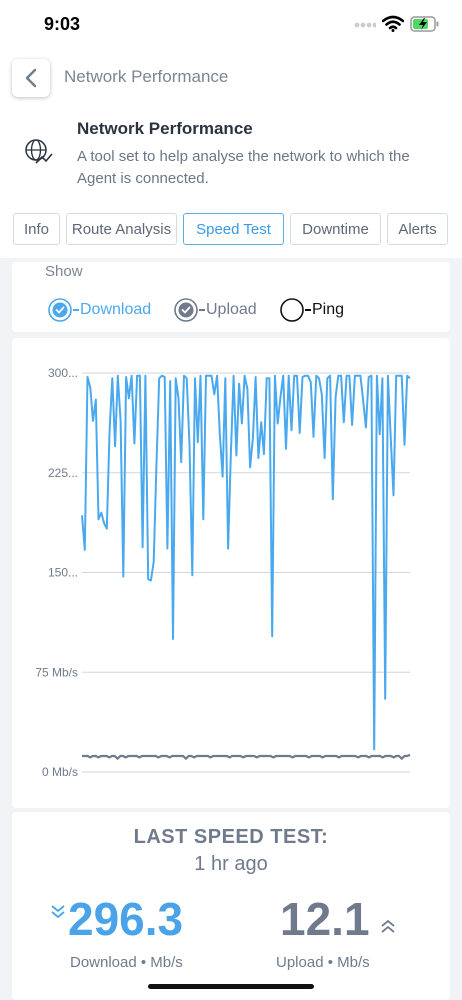  What do you see at coordinates (388, 926) in the screenshot?
I see `upload-chevrons-icon` at bounding box center [388, 926].